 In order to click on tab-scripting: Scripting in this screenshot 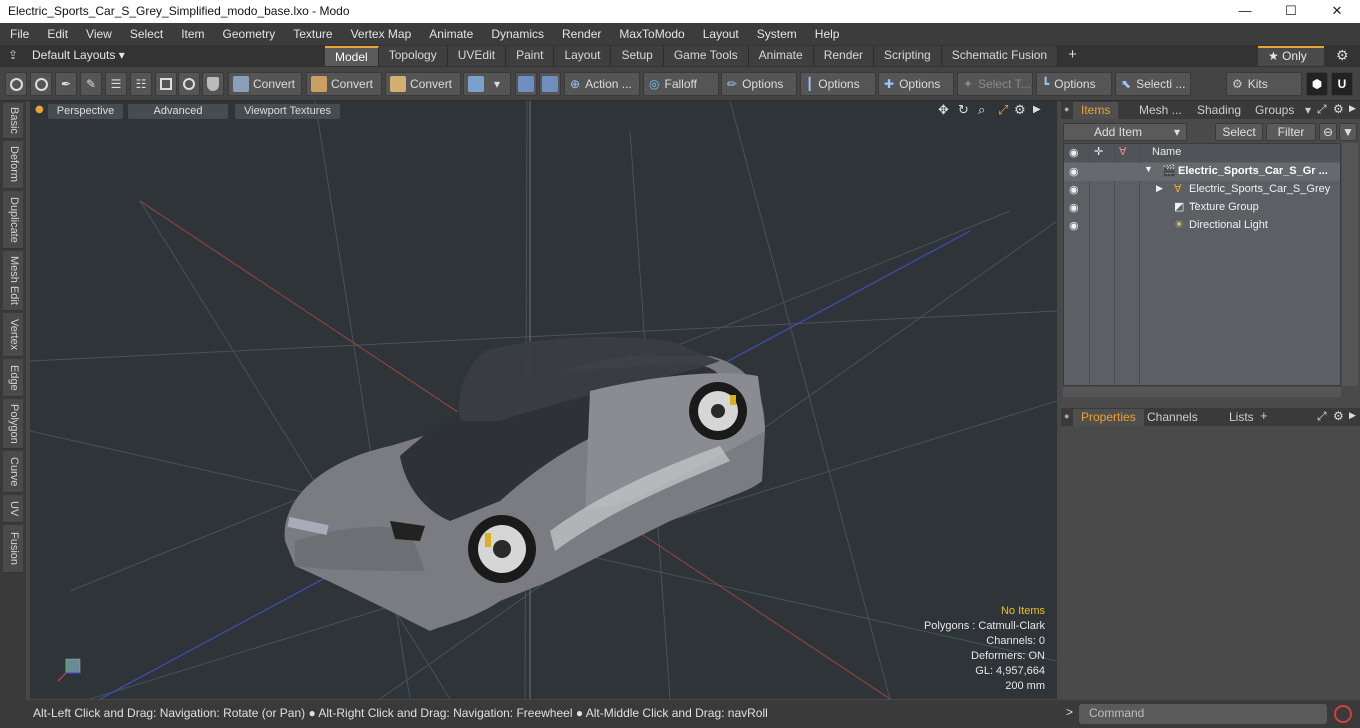, I will do `click(908, 56)`.